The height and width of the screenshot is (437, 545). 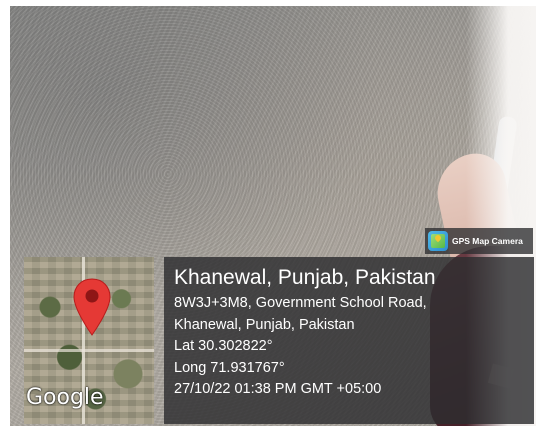 What do you see at coordinates (438, 241) in the screenshot?
I see `gps-map-camera-icon` at bounding box center [438, 241].